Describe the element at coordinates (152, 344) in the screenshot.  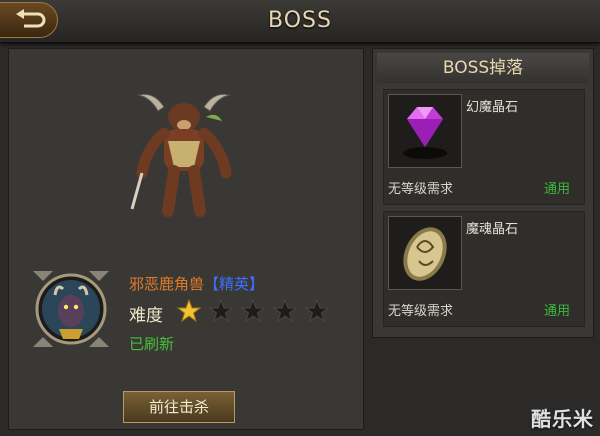
I see `status-refreshed: 已刷新` at that location.